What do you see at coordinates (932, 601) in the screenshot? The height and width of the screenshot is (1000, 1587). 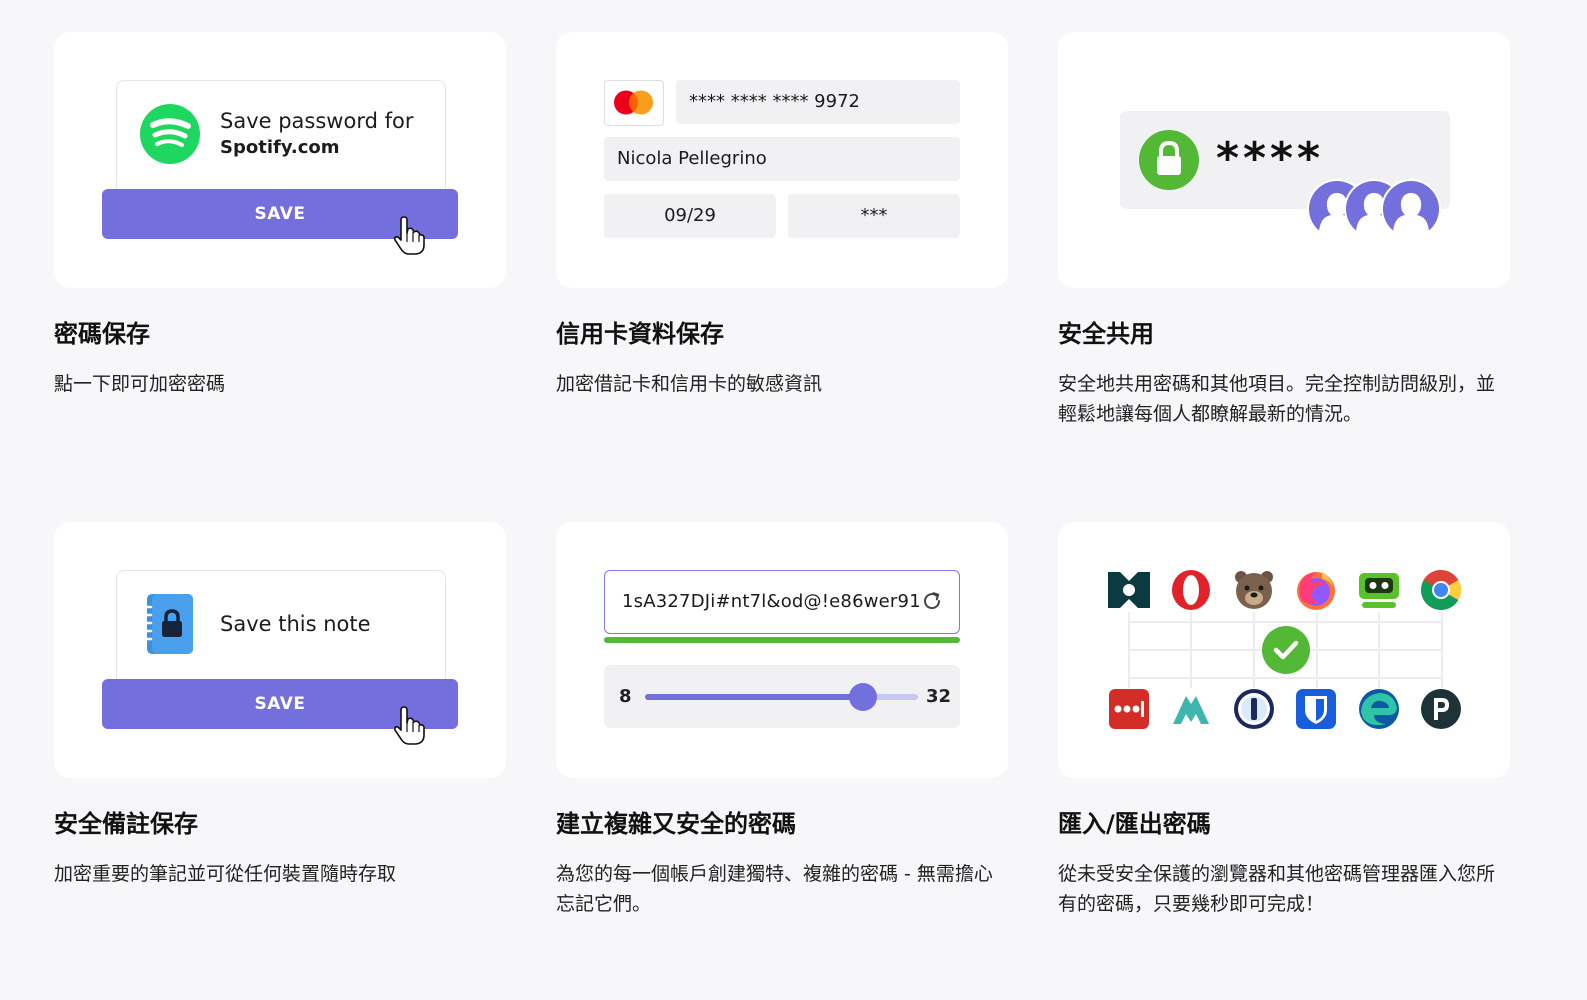 I see `refresh-icon` at bounding box center [932, 601].